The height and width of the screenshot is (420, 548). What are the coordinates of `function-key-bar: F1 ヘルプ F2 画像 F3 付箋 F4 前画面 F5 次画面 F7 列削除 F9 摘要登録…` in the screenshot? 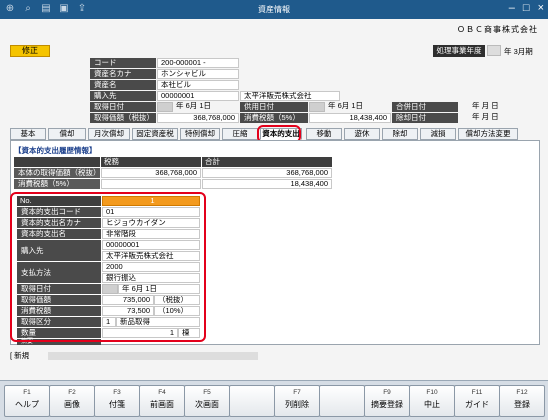 It's located at (274, 400).